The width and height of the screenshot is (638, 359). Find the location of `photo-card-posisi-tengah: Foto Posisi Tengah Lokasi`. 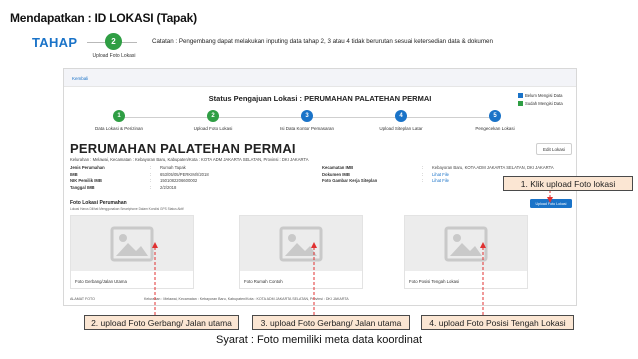

photo-card-posisi-tengah: Foto Posisi Tengah Lokasi is located at coordinates (466, 252).